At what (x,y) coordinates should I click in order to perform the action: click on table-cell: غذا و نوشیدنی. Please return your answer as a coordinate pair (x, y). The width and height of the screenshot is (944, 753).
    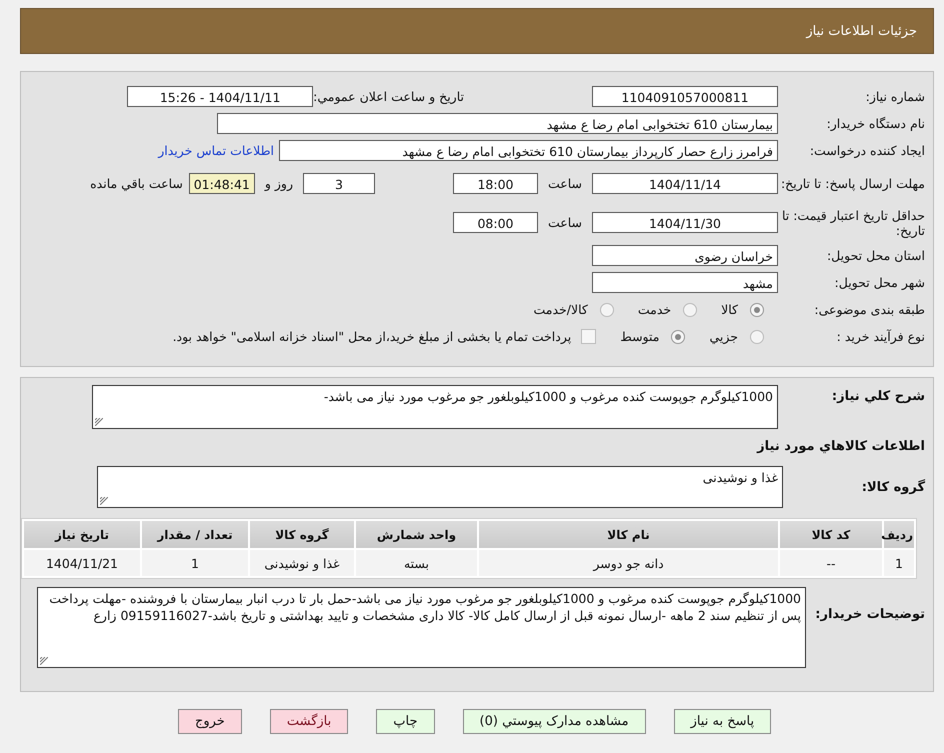
    Looking at the image, I should click on (302, 563).